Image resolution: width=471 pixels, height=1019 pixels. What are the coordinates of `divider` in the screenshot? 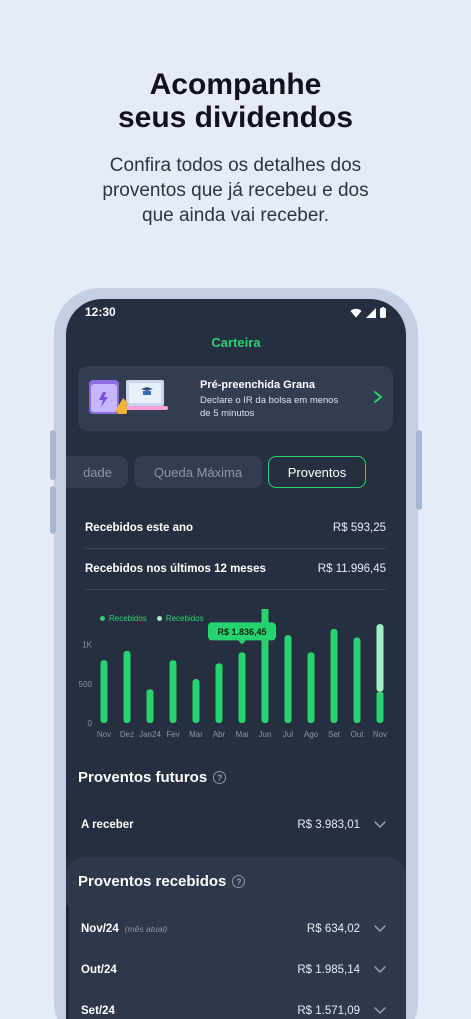 It's located at (235, 589).